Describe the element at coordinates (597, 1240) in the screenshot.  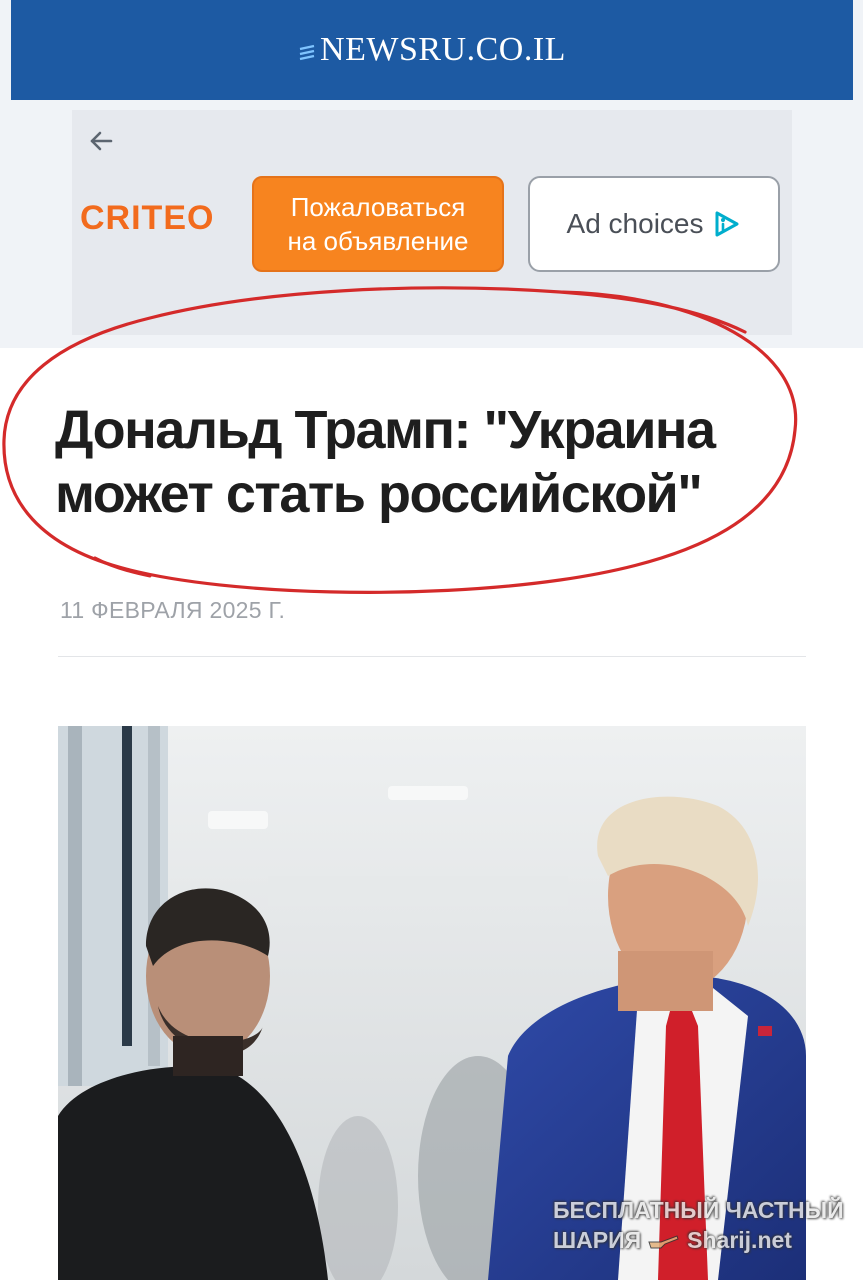
I see `watermark-line2a: ШАРИЯ` at that location.